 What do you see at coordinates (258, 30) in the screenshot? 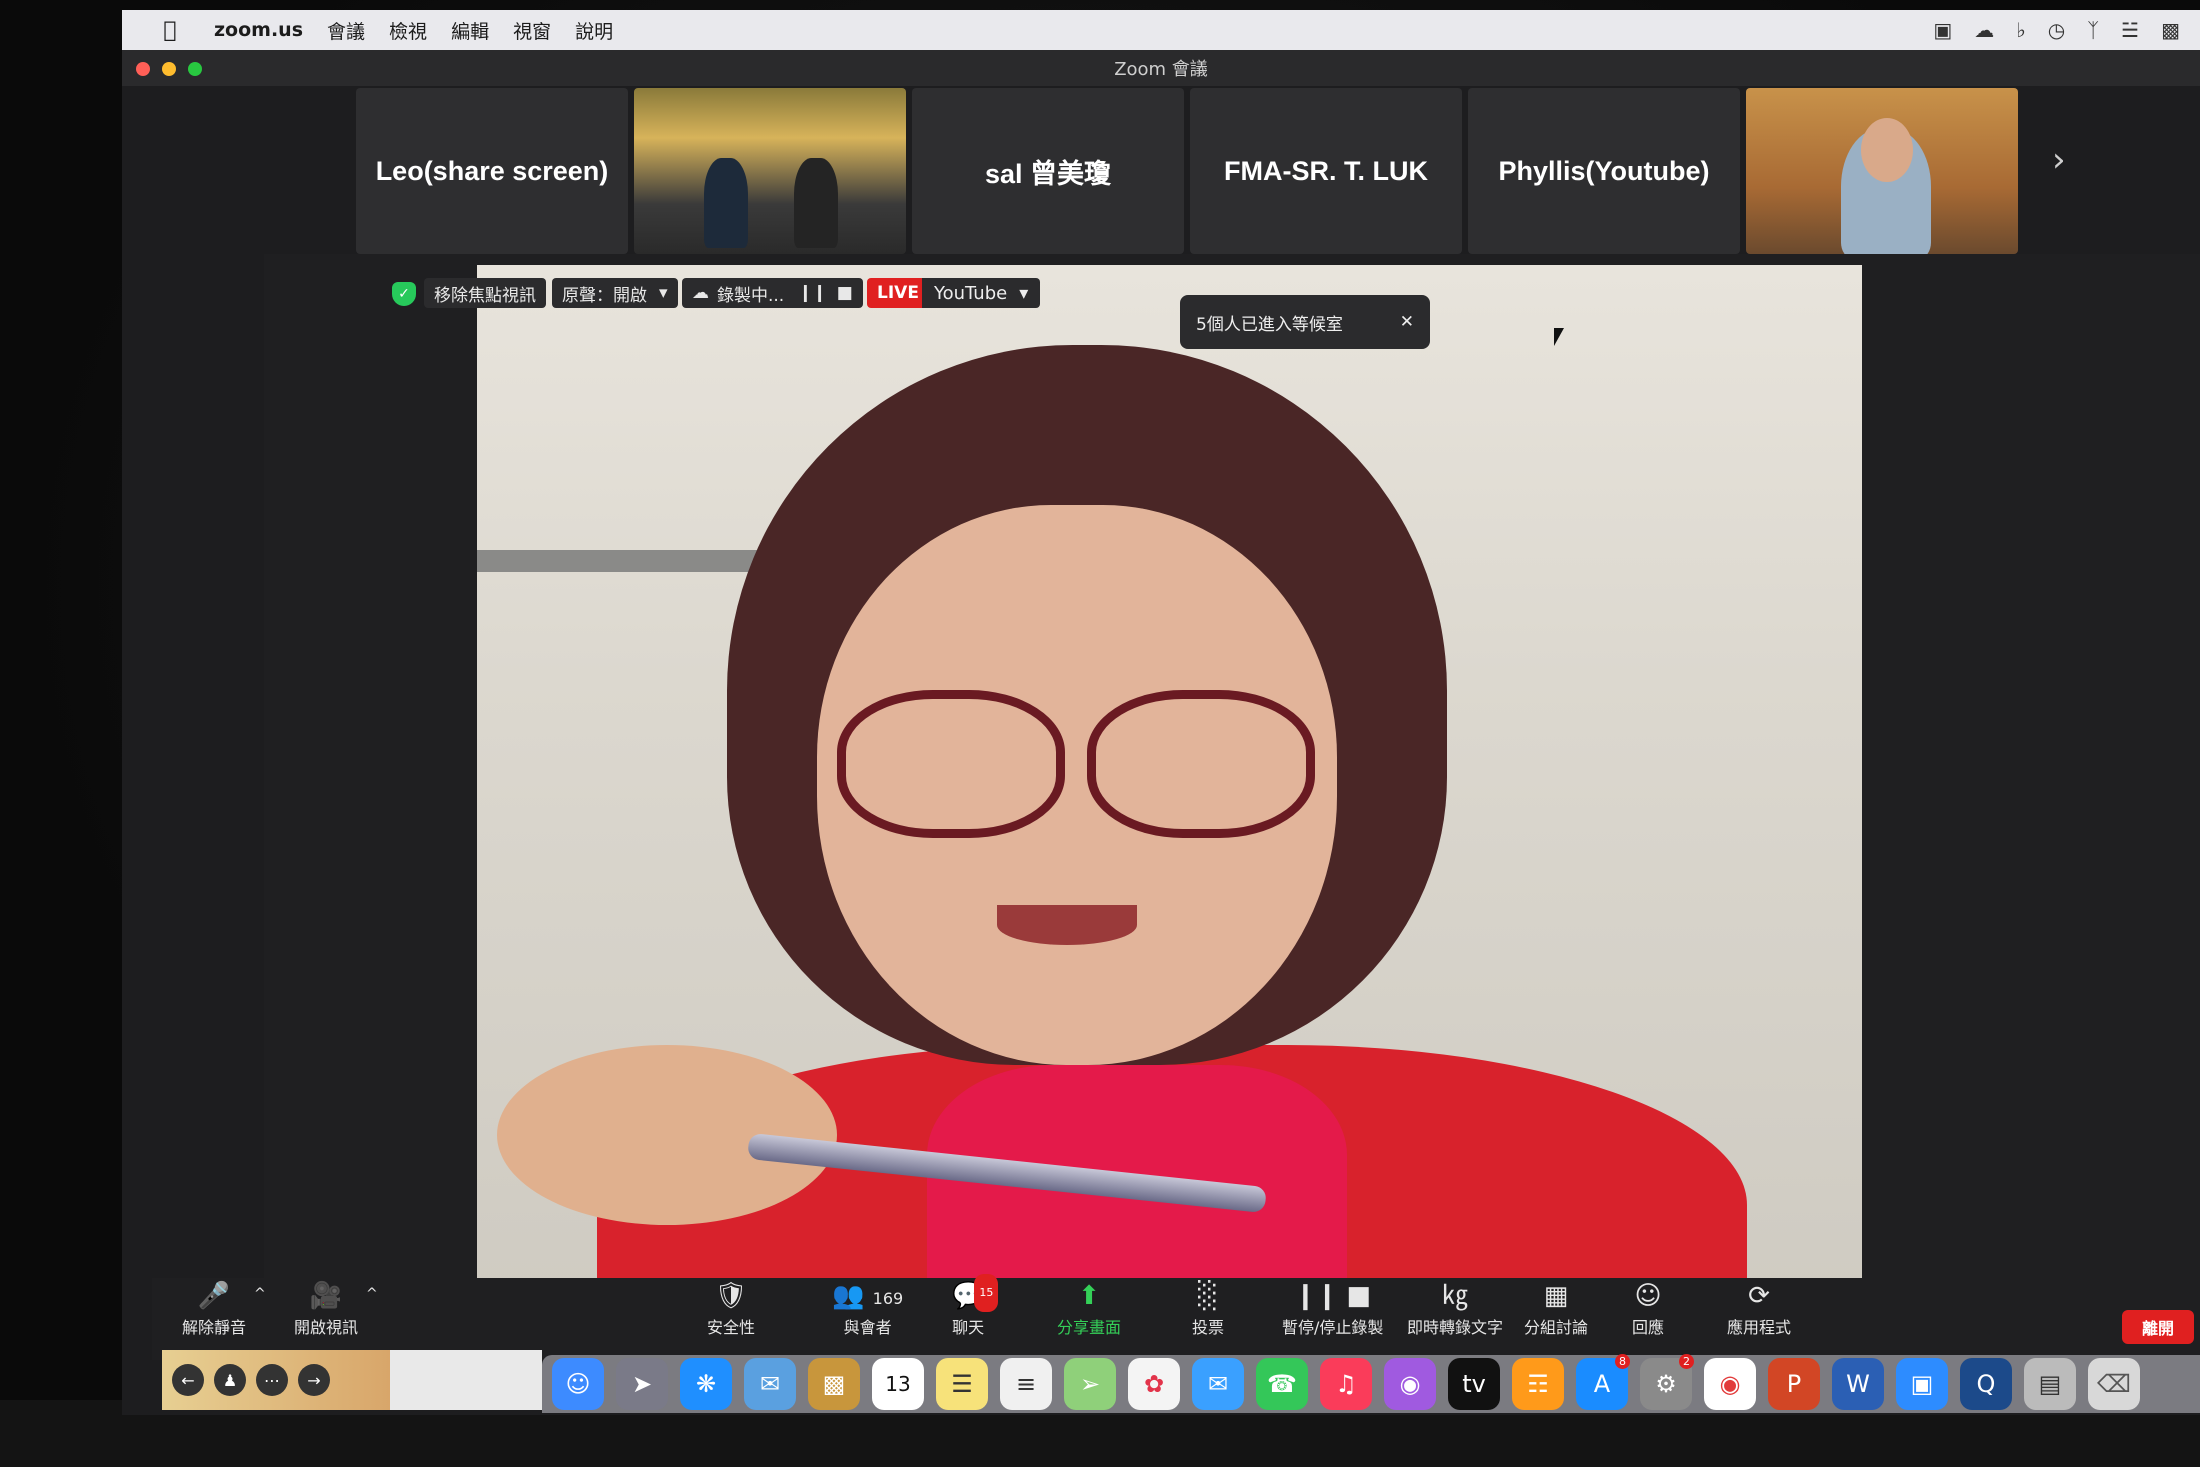
I see `menu-app-name: zoom.us` at bounding box center [258, 30].